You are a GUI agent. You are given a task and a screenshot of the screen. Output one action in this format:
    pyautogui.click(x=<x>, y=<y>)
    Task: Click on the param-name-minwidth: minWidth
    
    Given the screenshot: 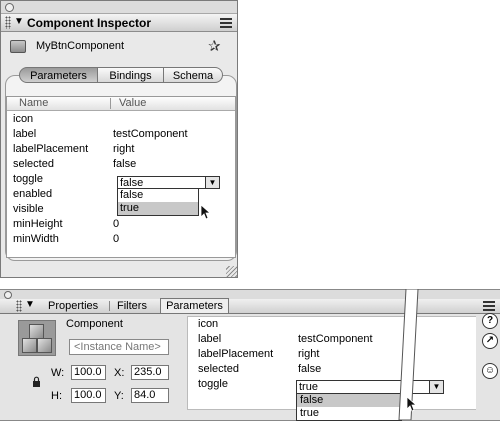 What is the action you would take?
    pyautogui.click(x=36, y=240)
    